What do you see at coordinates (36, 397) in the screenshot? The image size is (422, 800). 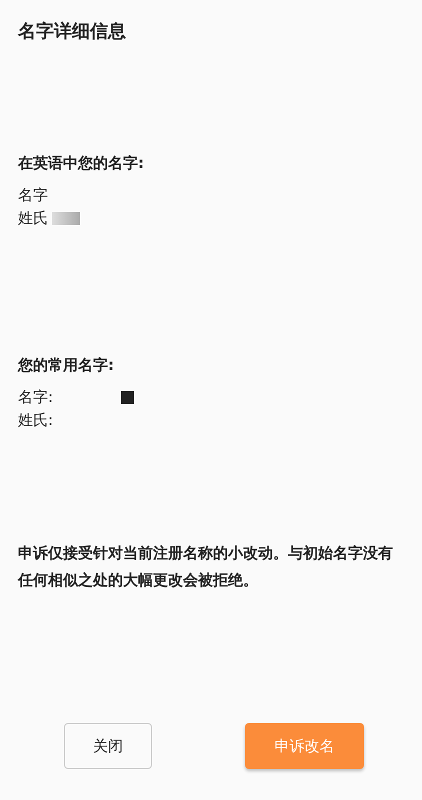 I see `field-label: 名字:` at bounding box center [36, 397].